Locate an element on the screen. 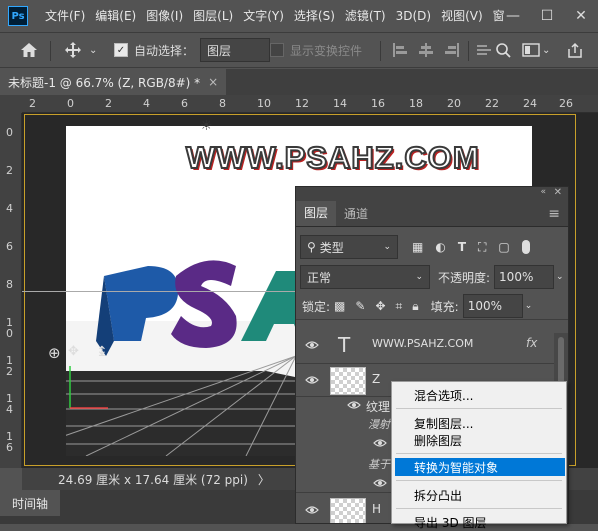 This screenshot has width=598, height=531. menu-image: 图像(I) is located at coordinates (164, 16).